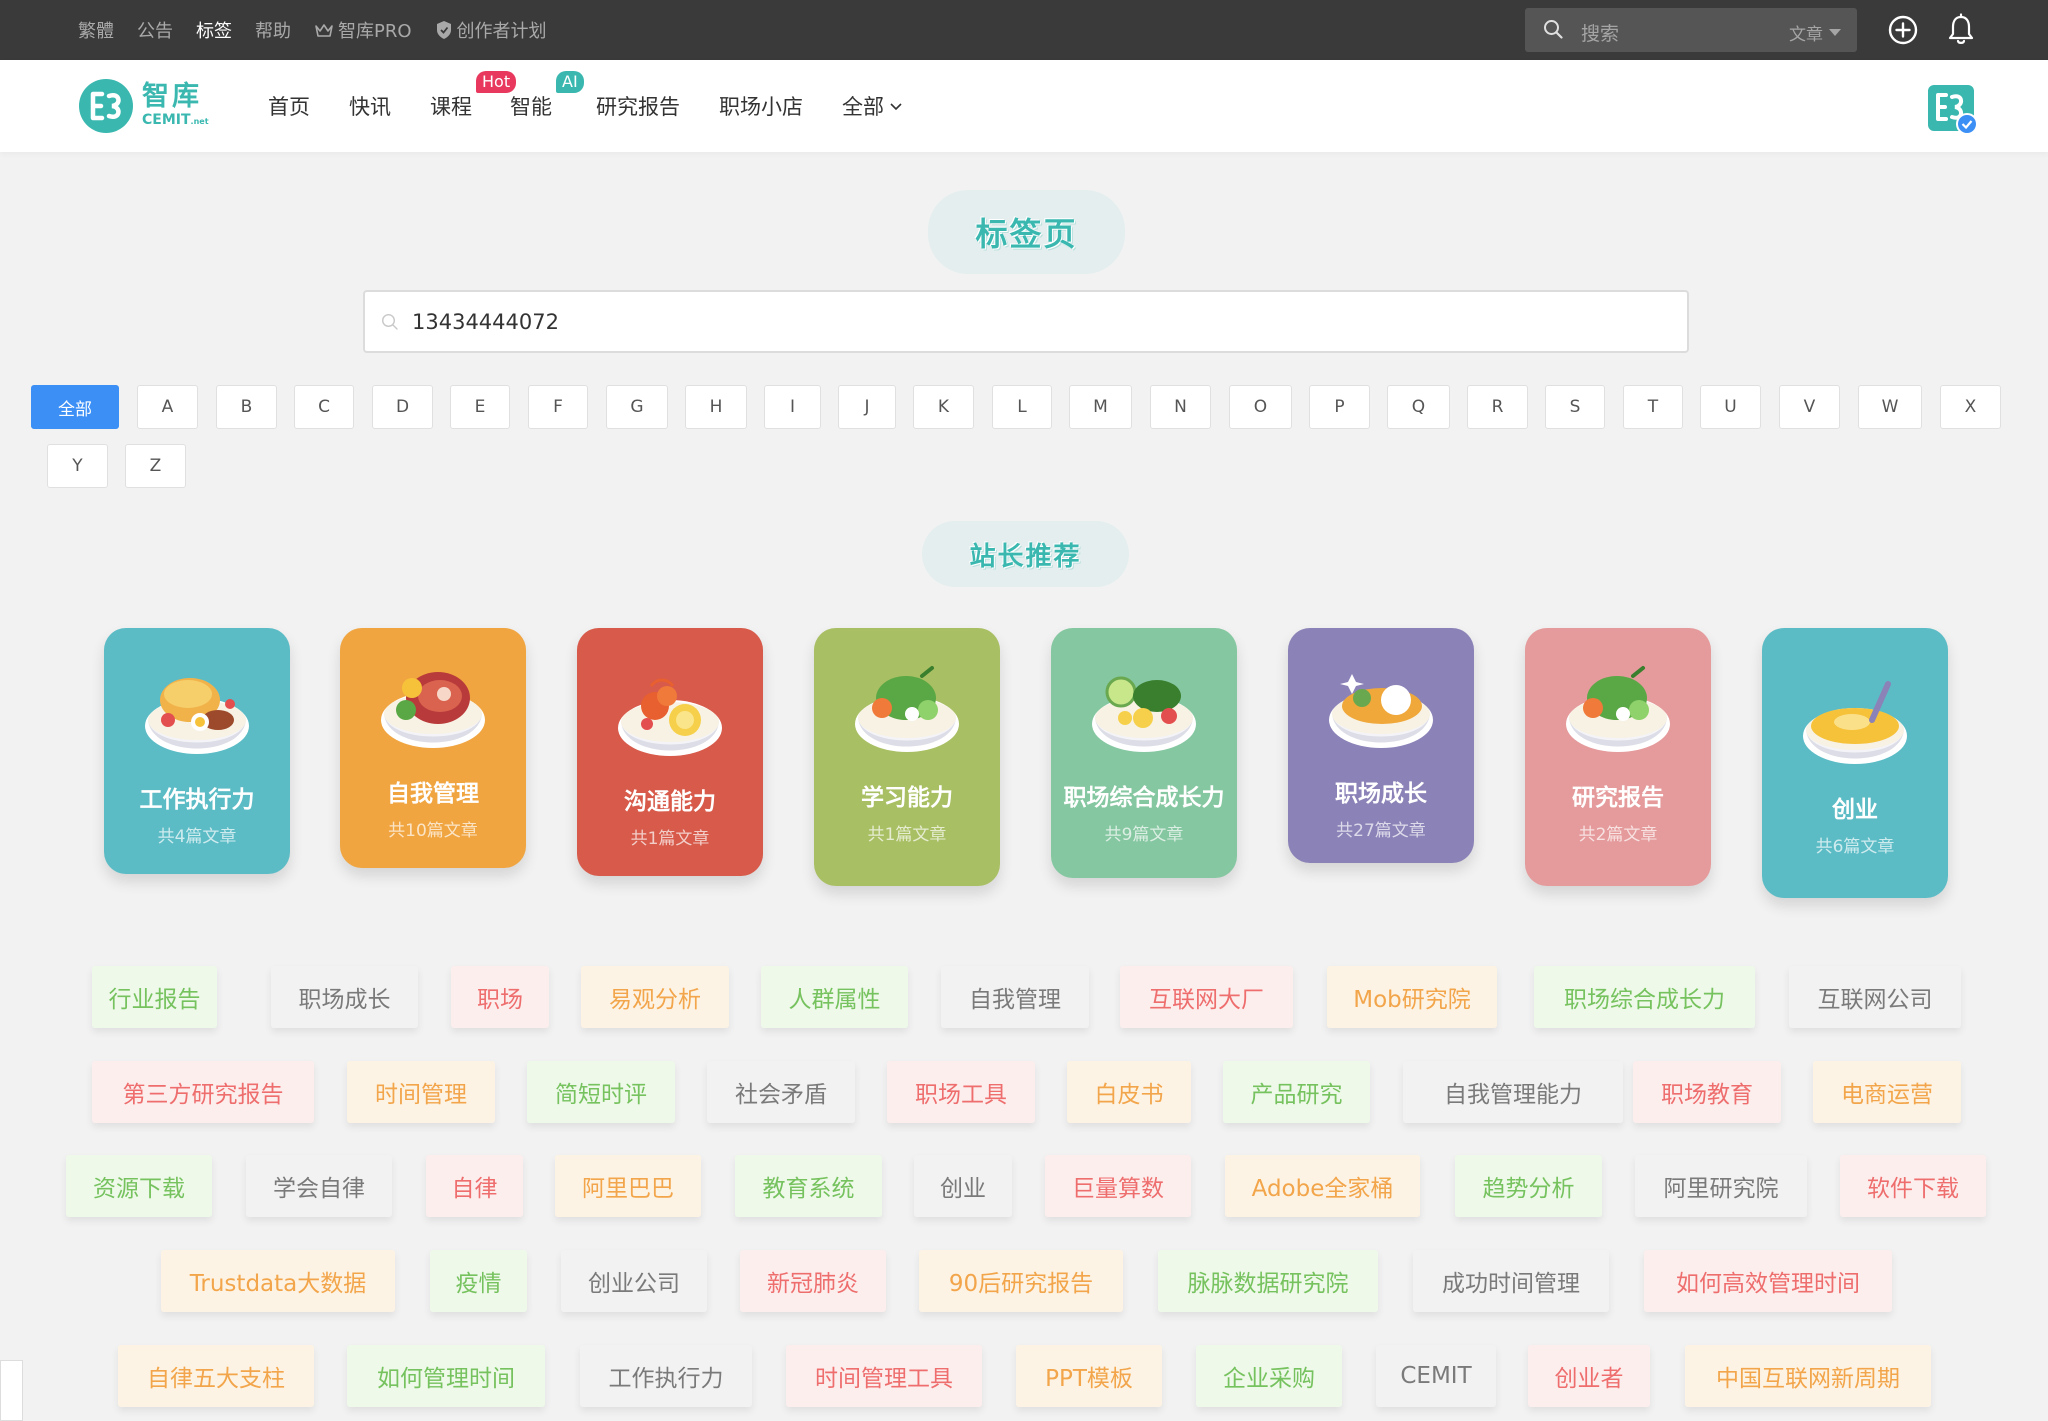 This screenshot has width=2048, height=1421. Describe the element at coordinates (716, 407) in the screenshot. I see `letter-h: H` at that location.